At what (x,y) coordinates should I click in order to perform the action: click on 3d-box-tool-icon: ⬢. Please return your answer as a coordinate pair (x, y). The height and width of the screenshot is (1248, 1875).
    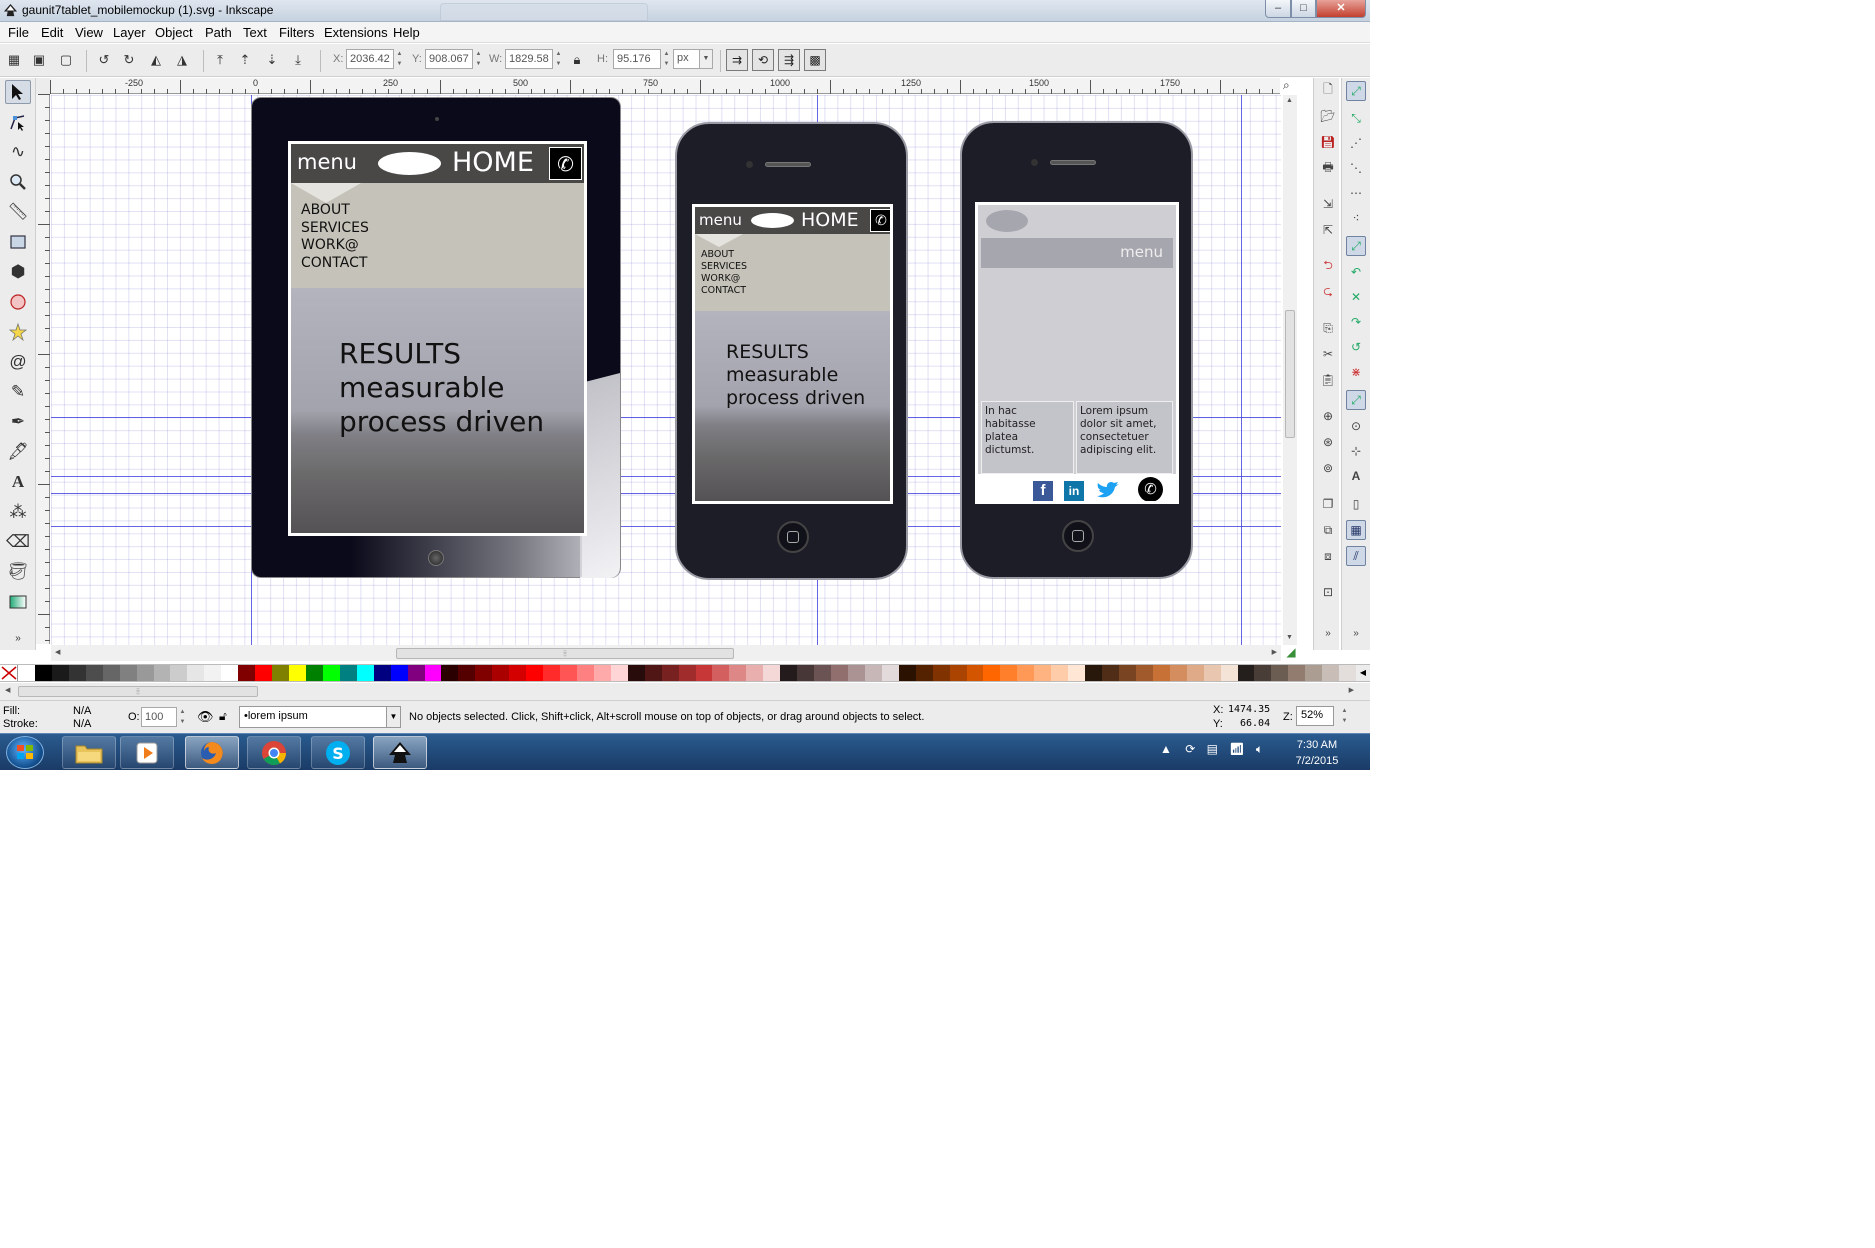
    Looking at the image, I should click on (18, 272).